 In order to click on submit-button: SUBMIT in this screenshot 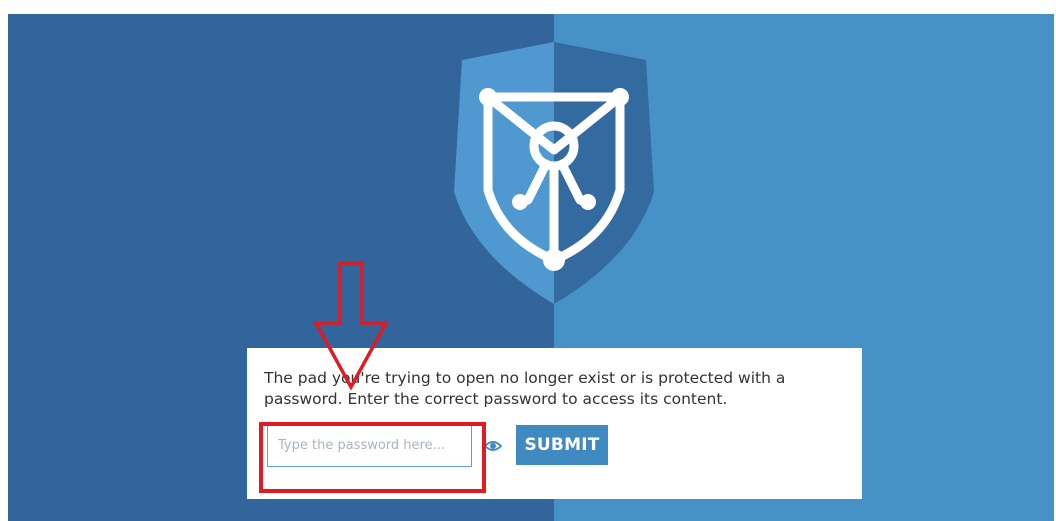, I will do `click(562, 445)`.